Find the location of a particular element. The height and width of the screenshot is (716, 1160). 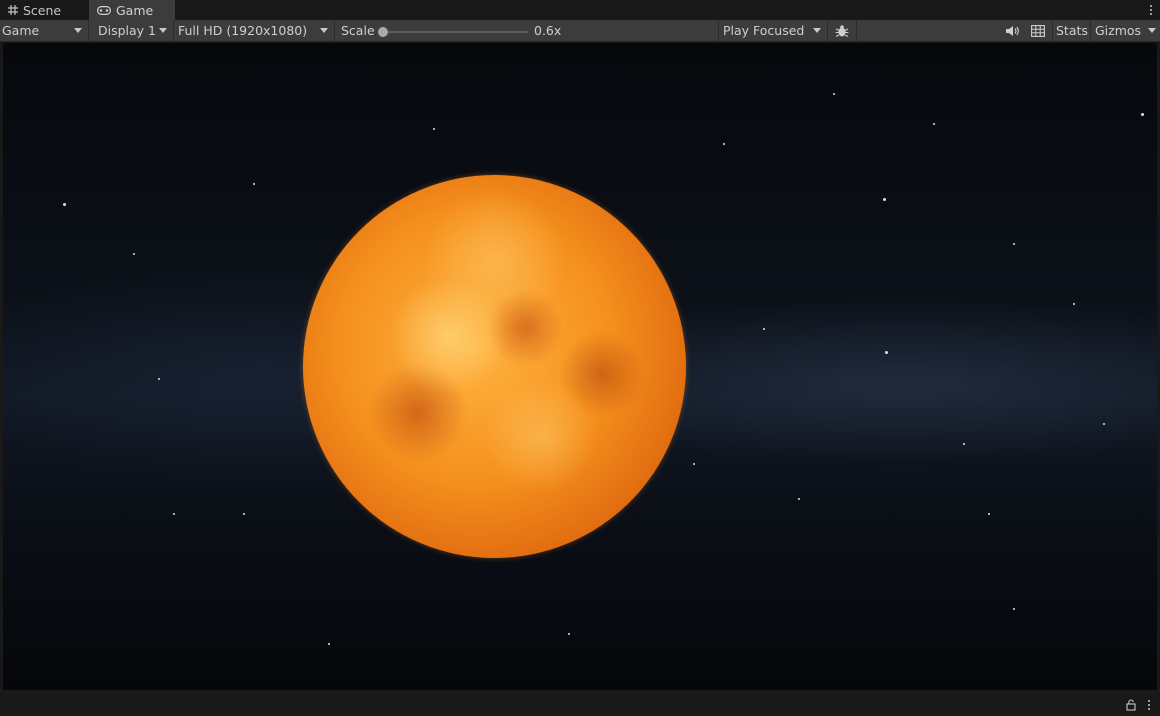

tab-game: Game is located at coordinates (132, 10).